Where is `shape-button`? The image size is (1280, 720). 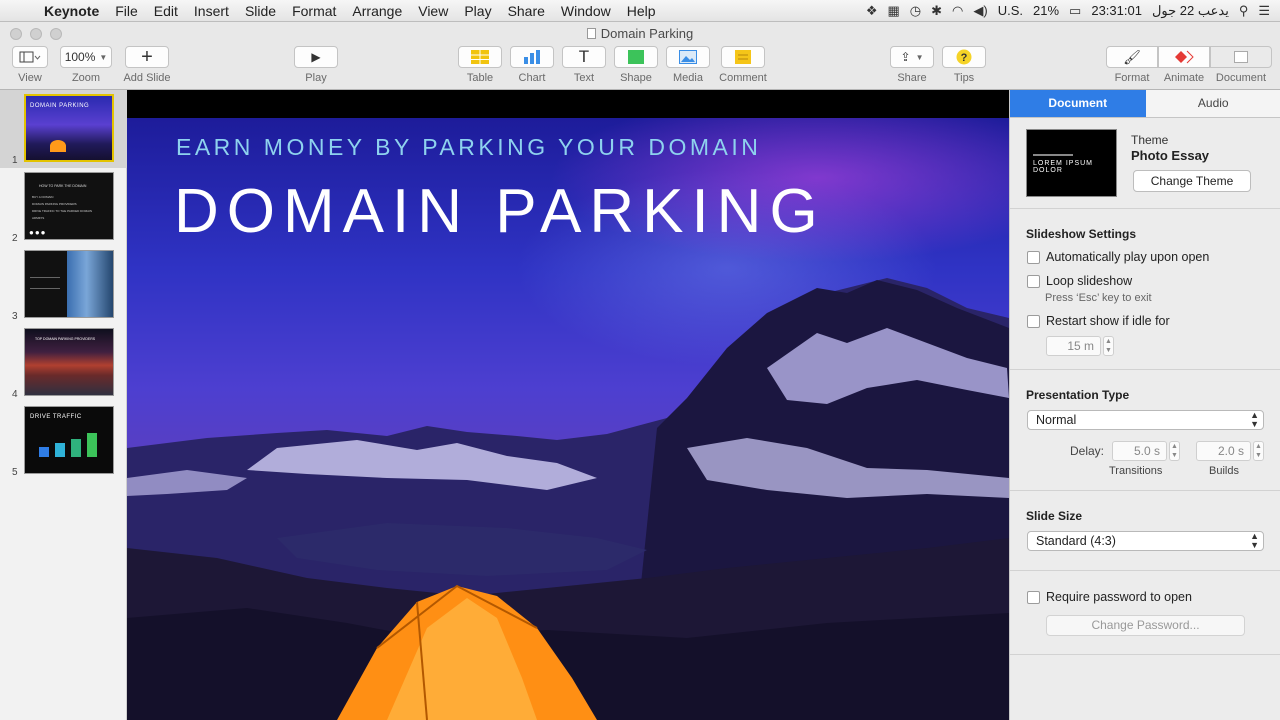
shape-button is located at coordinates (636, 57).